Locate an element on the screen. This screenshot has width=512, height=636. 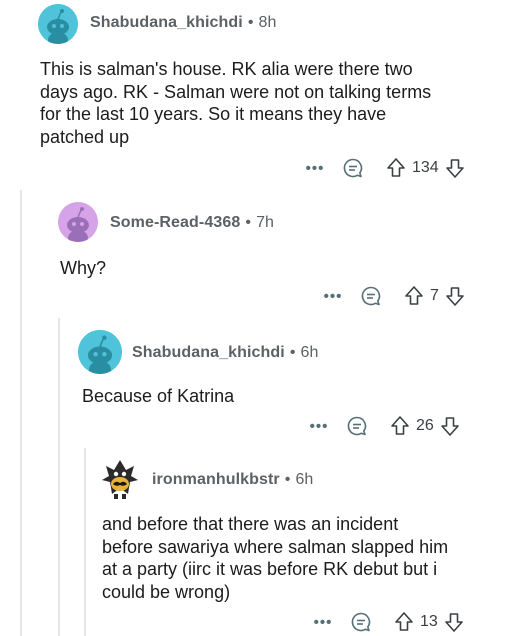
comment-body: Because of Katrina is located at coordinates (158, 396).